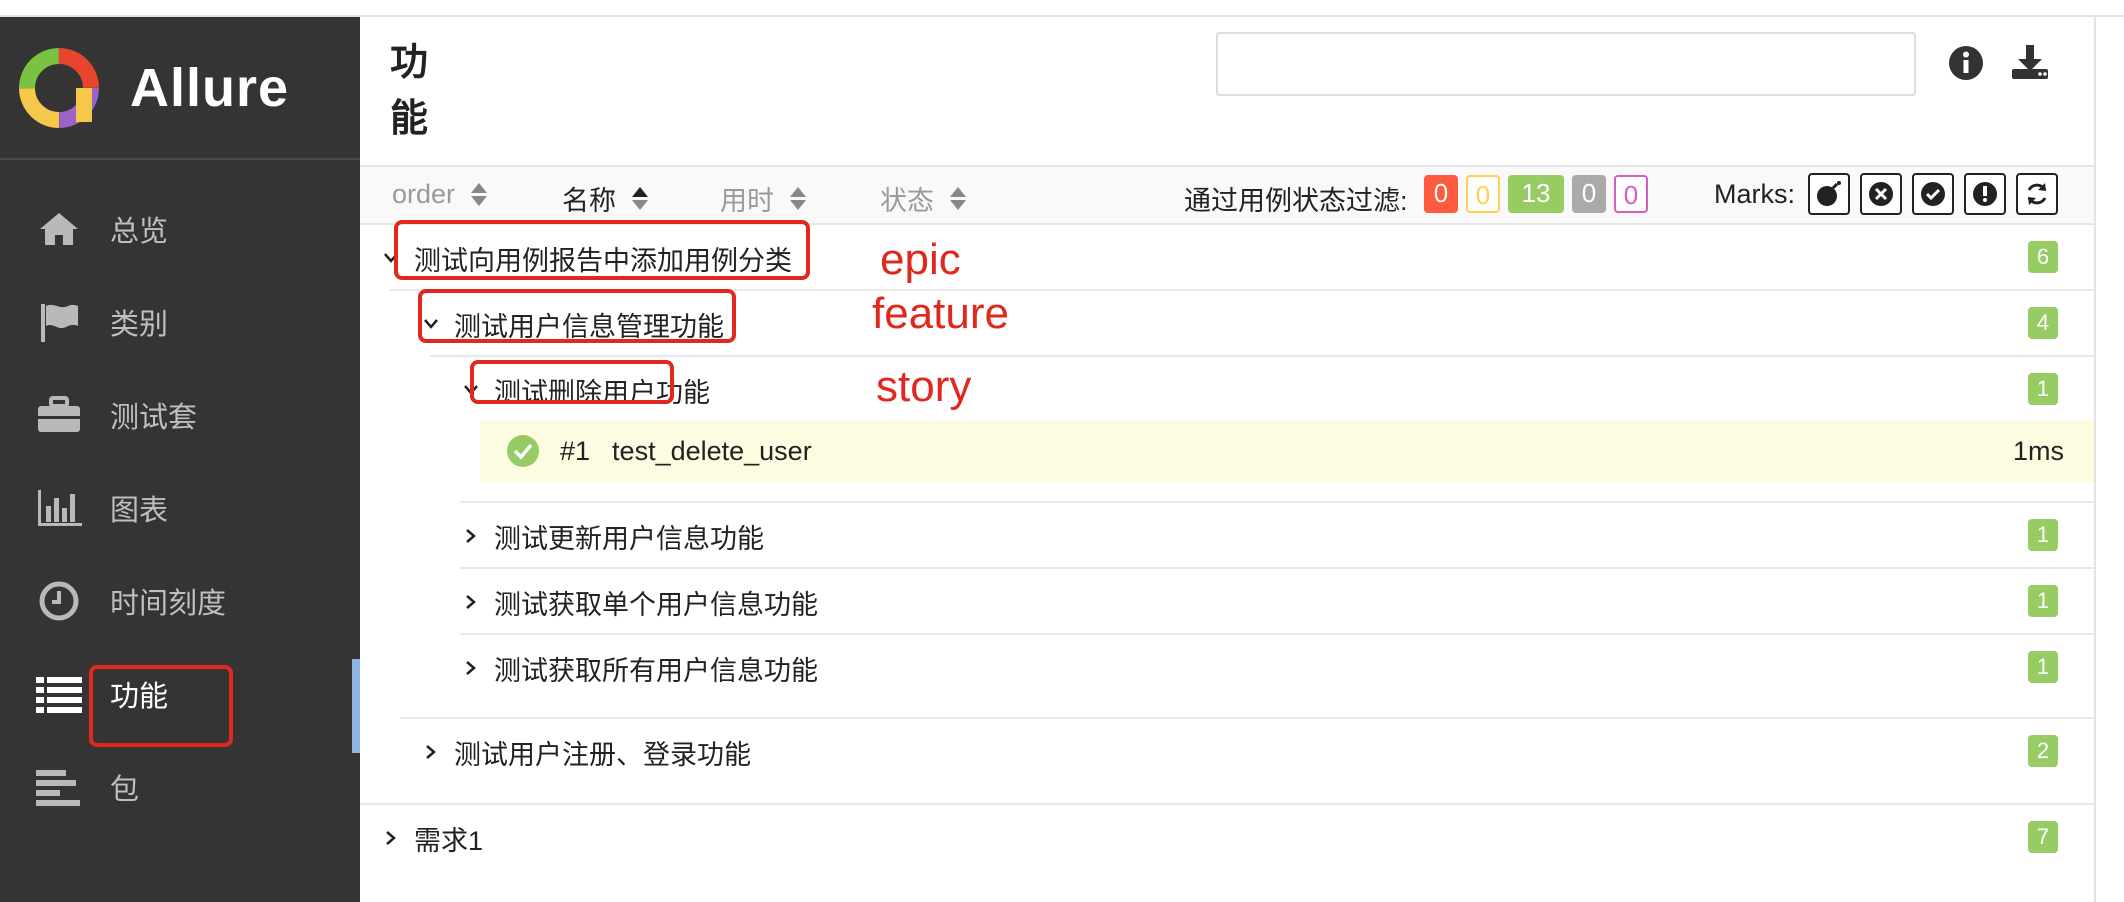 The width and height of the screenshot is (2124, 902). What do you see at coordinates (656, 670) in the screenshot?
I see `story-label: 测试获取所有用户信息功能` at bounding box center [656, 670].